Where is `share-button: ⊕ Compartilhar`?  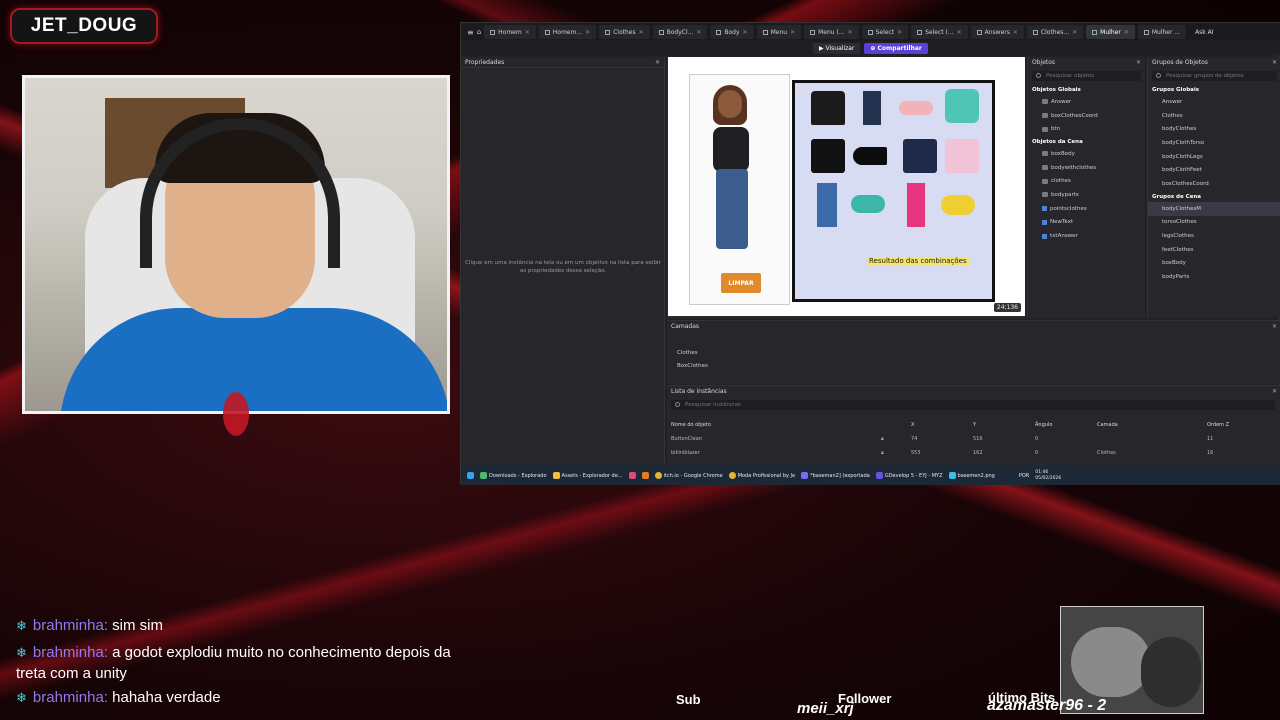
share-button: ⊕ Compartilhar is located at coordinates (896, 48).